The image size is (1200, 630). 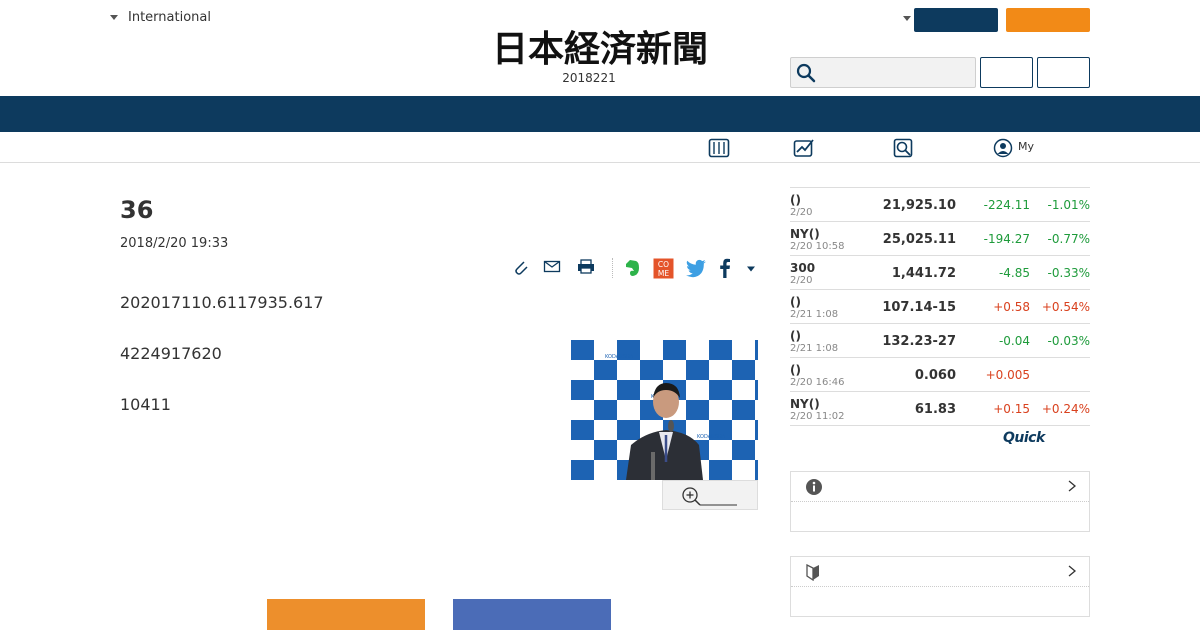 I want to click on newspaper-icon, so click(x=719, y=148).